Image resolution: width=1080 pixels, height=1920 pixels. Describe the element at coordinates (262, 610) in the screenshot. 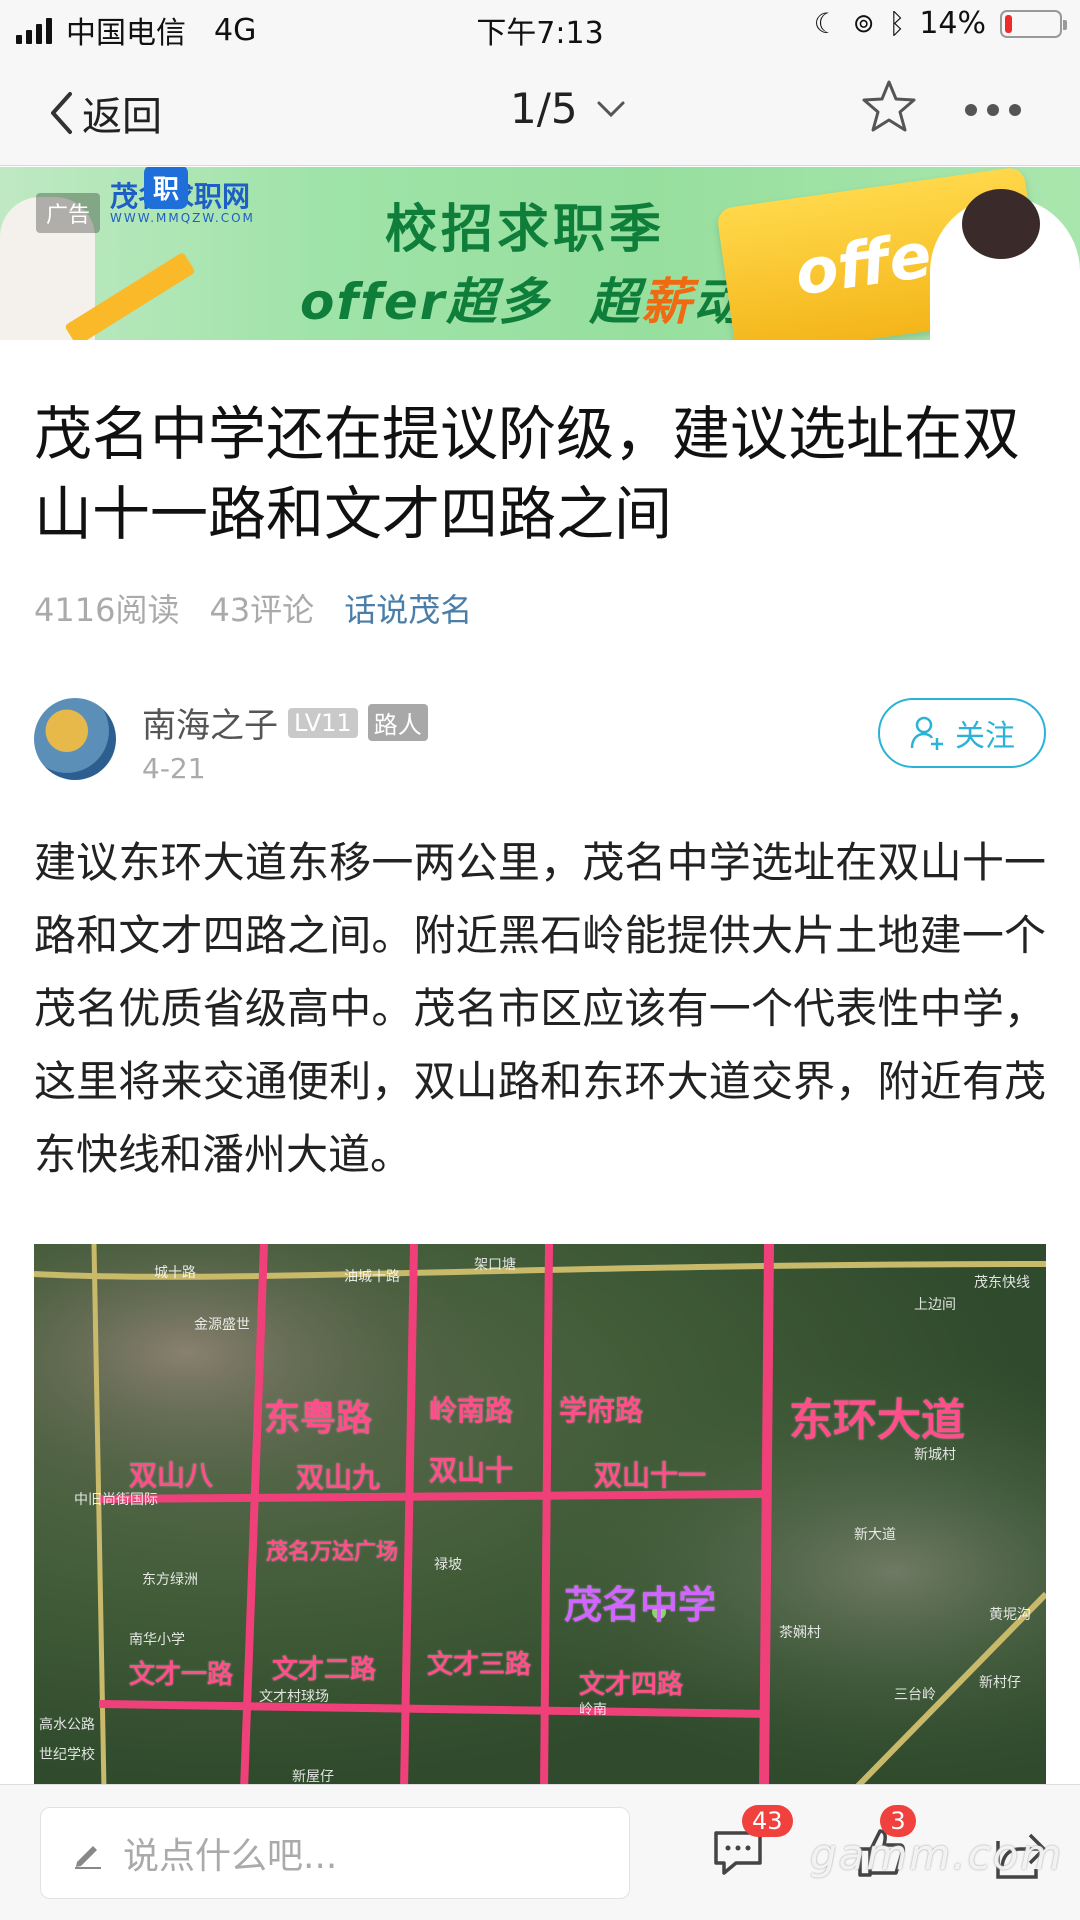

I see `comment-count: 43评论` at that location.